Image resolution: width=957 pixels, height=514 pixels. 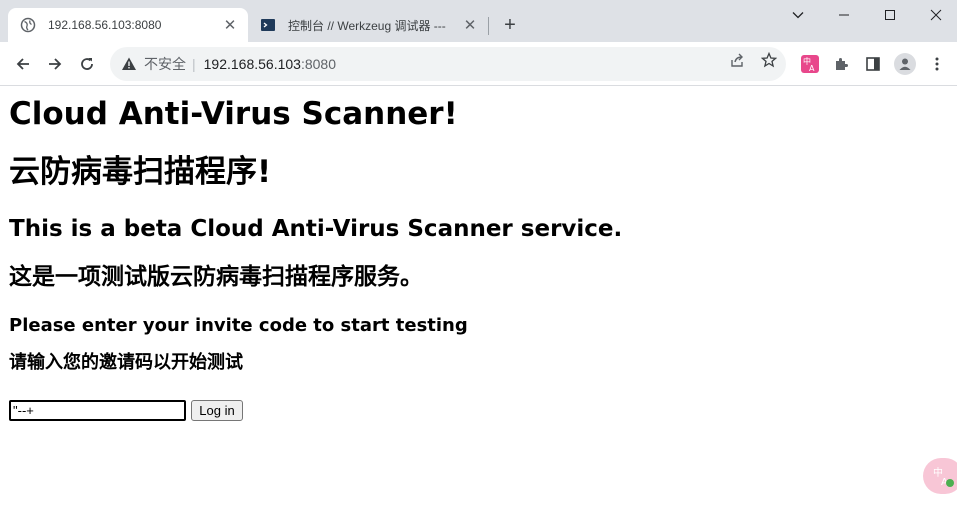 What do you see at coordinates (129, 64) in the screenshot?
I see `warning-icon` at bounding box center [129, 64].